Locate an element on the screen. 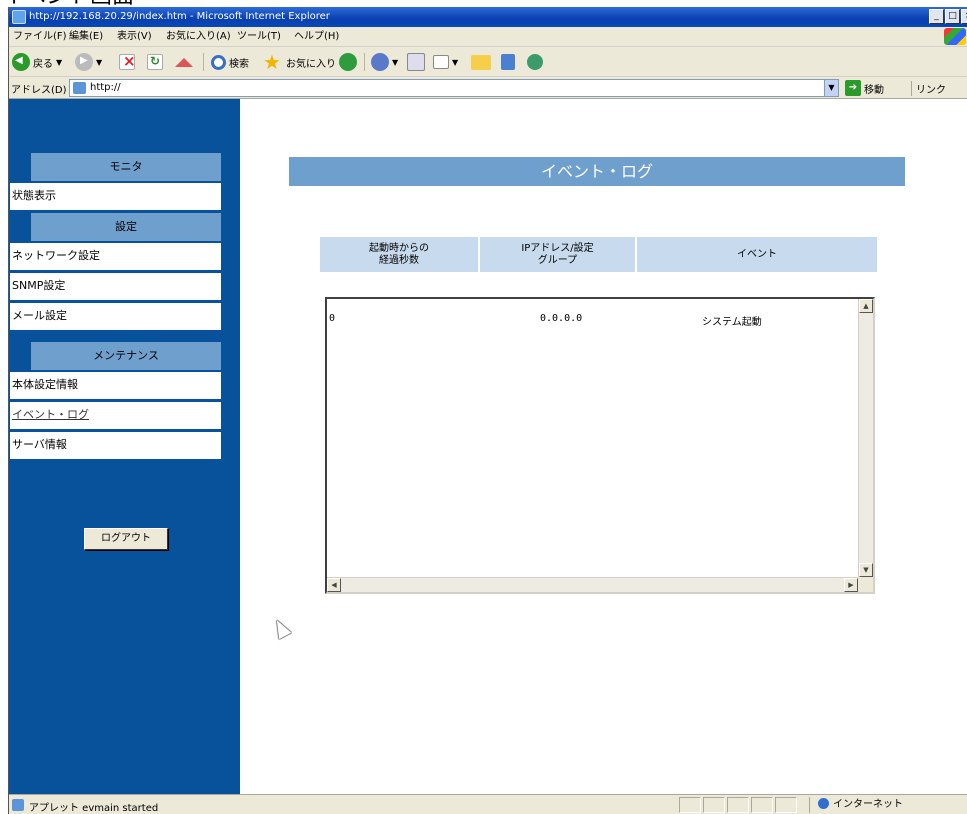  print-button is located at coordinates (417, 62).